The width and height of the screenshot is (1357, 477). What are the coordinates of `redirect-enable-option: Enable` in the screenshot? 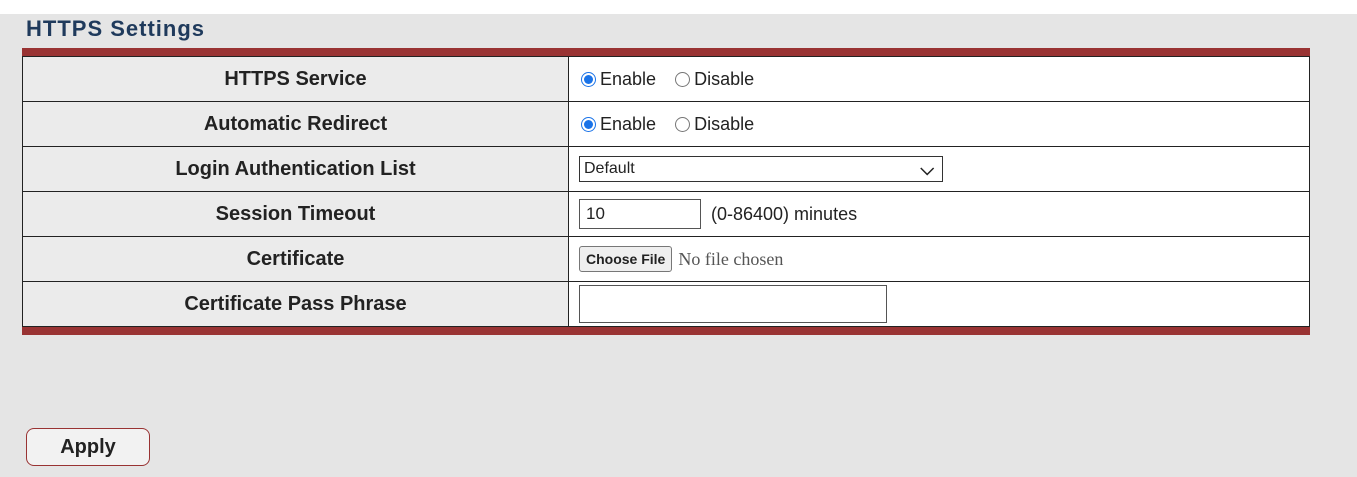 It's located at (617, 124).